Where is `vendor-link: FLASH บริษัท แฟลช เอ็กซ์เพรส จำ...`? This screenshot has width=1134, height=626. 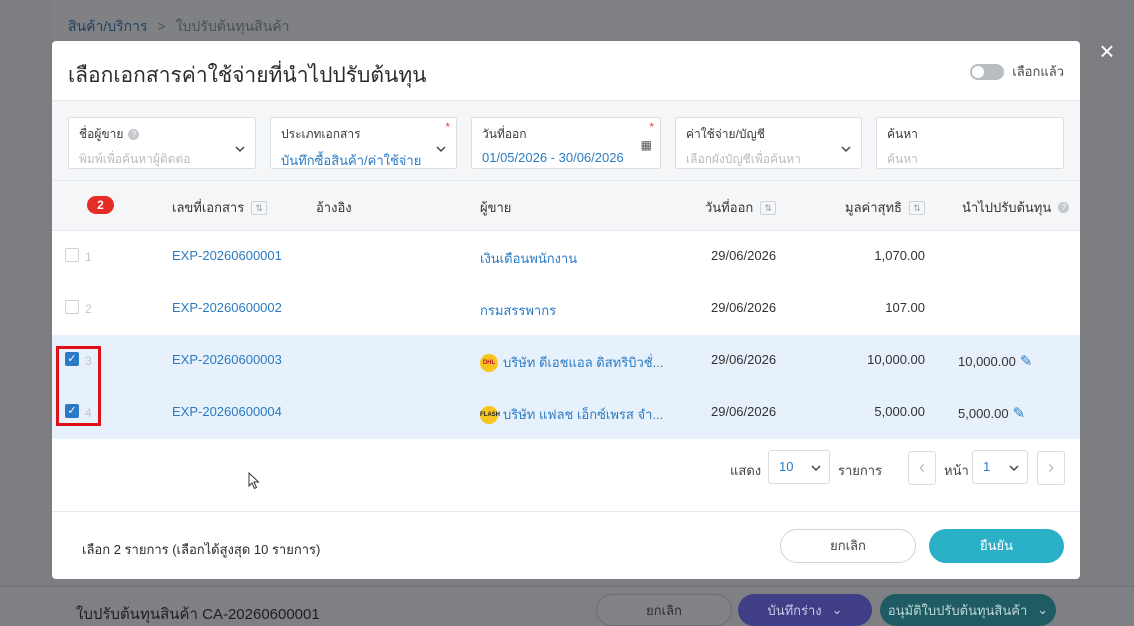
vendor-link: FLASH บริษัท แฟลช เอ็กซ์เพรส จำ... is located at coordinates (571, 414).